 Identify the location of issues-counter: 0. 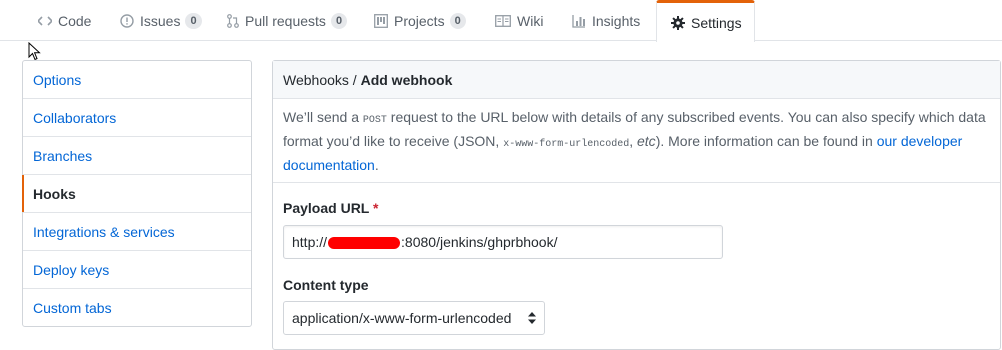
(193, 20).